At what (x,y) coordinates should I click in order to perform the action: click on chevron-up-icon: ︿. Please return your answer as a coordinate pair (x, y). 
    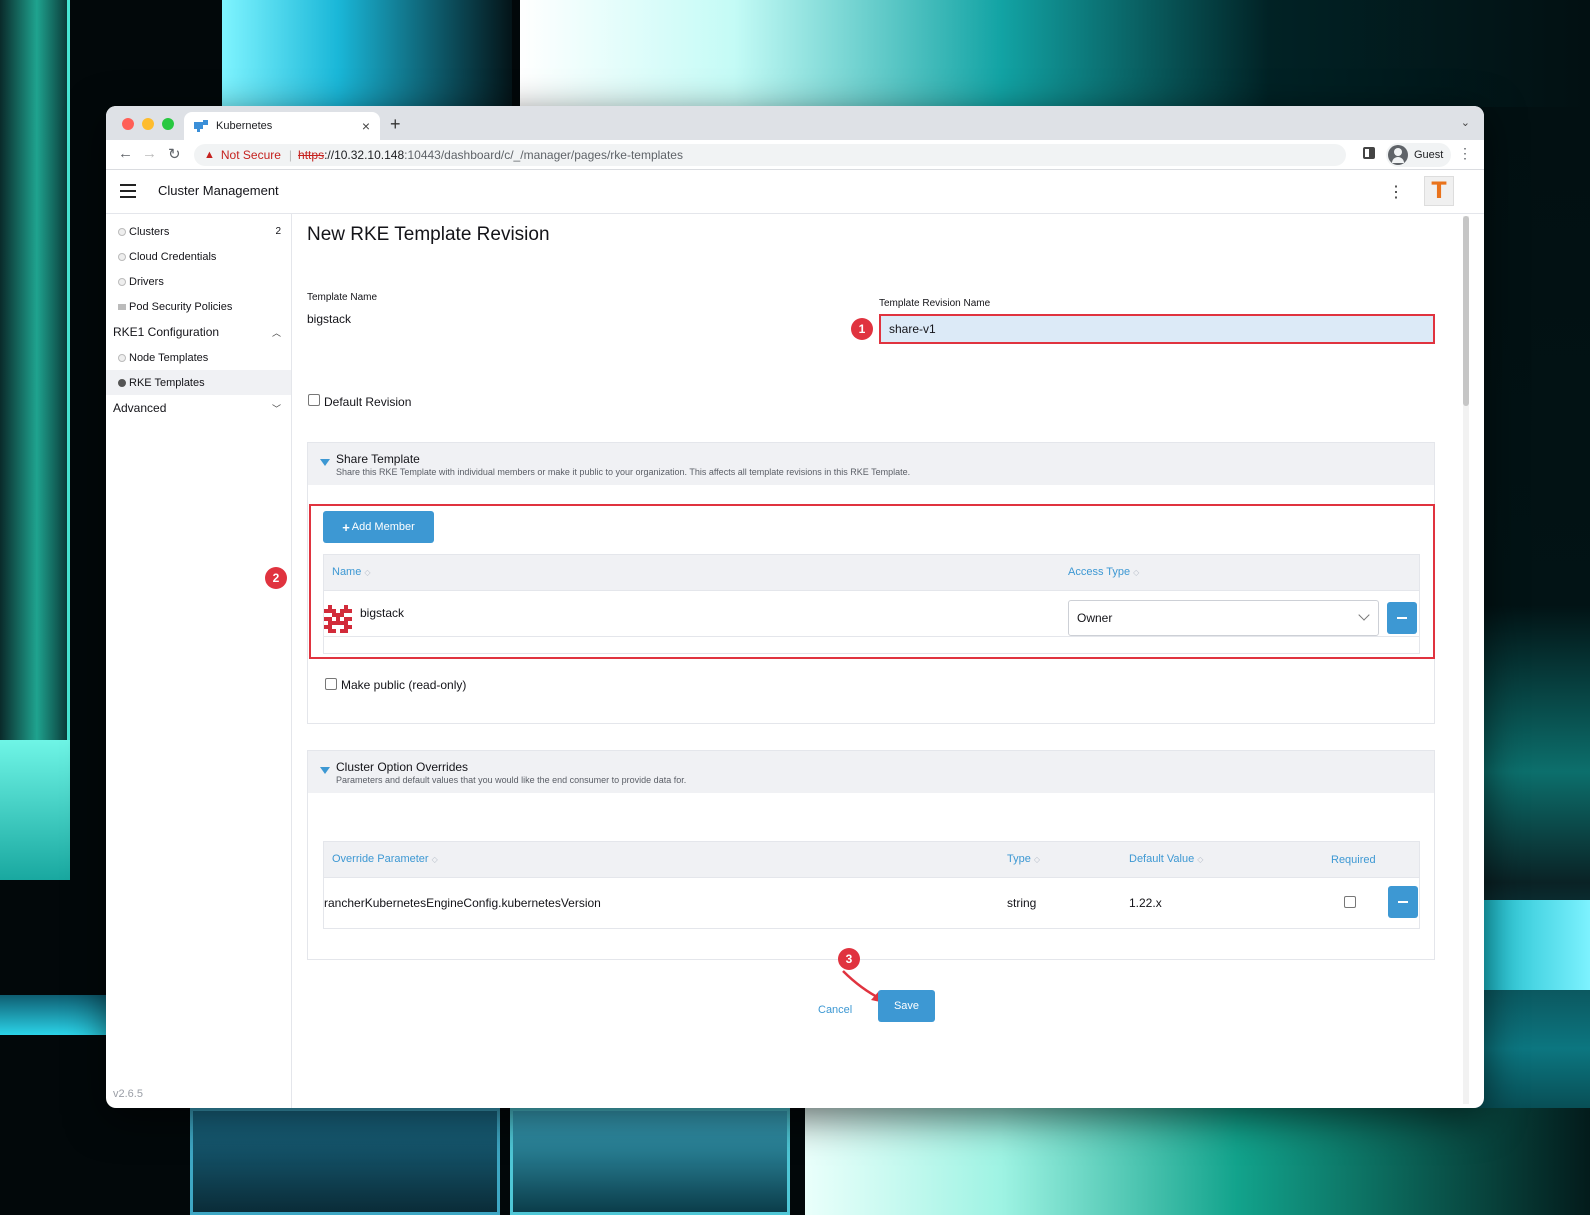
    Looking at the image, I should click on (276, 332).